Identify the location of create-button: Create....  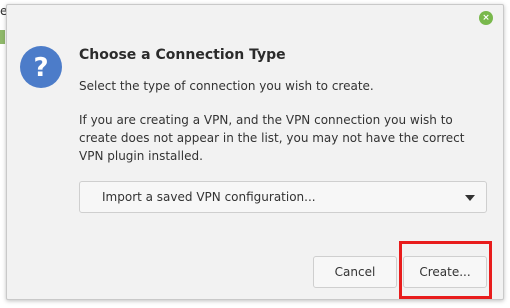
(445, 272).